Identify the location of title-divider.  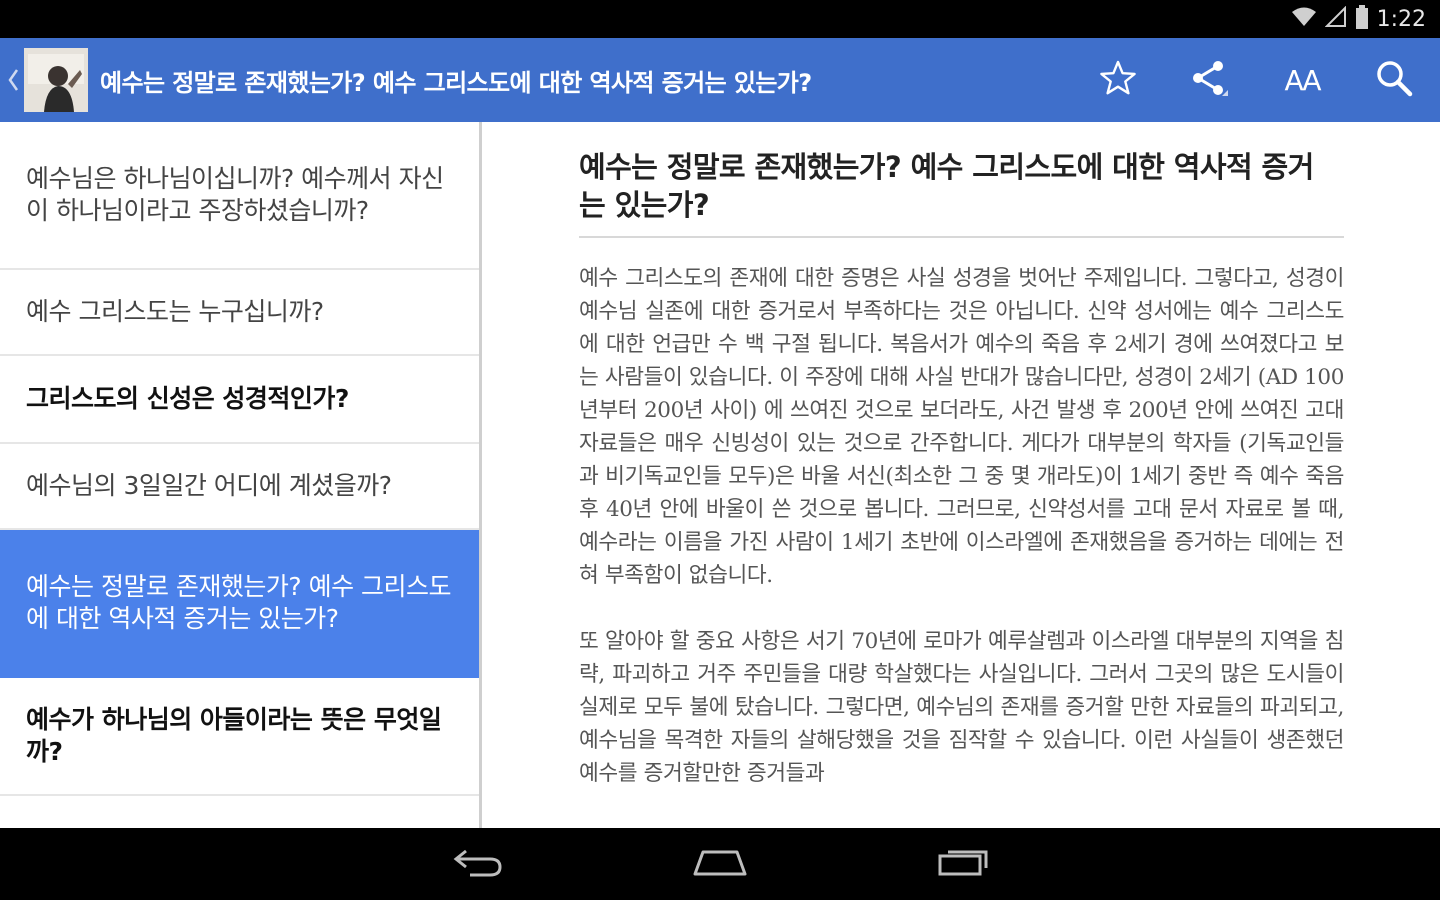
(961, 237).